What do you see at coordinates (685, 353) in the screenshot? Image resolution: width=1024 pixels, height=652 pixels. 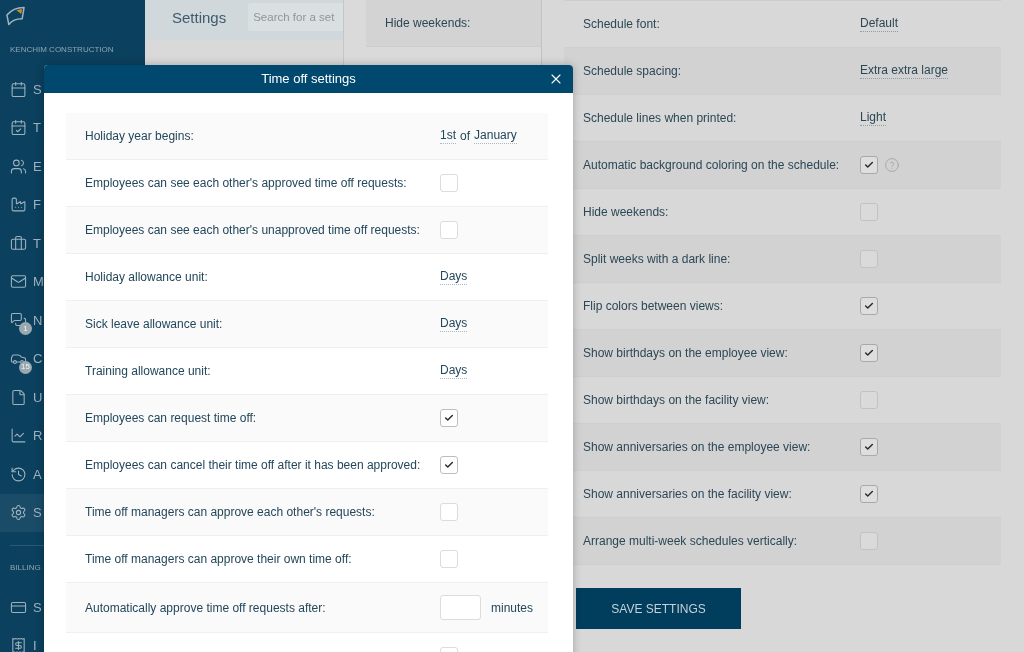 I see `setting-label: Show birthdays on the employee view:` at bounding box center [685, 353].